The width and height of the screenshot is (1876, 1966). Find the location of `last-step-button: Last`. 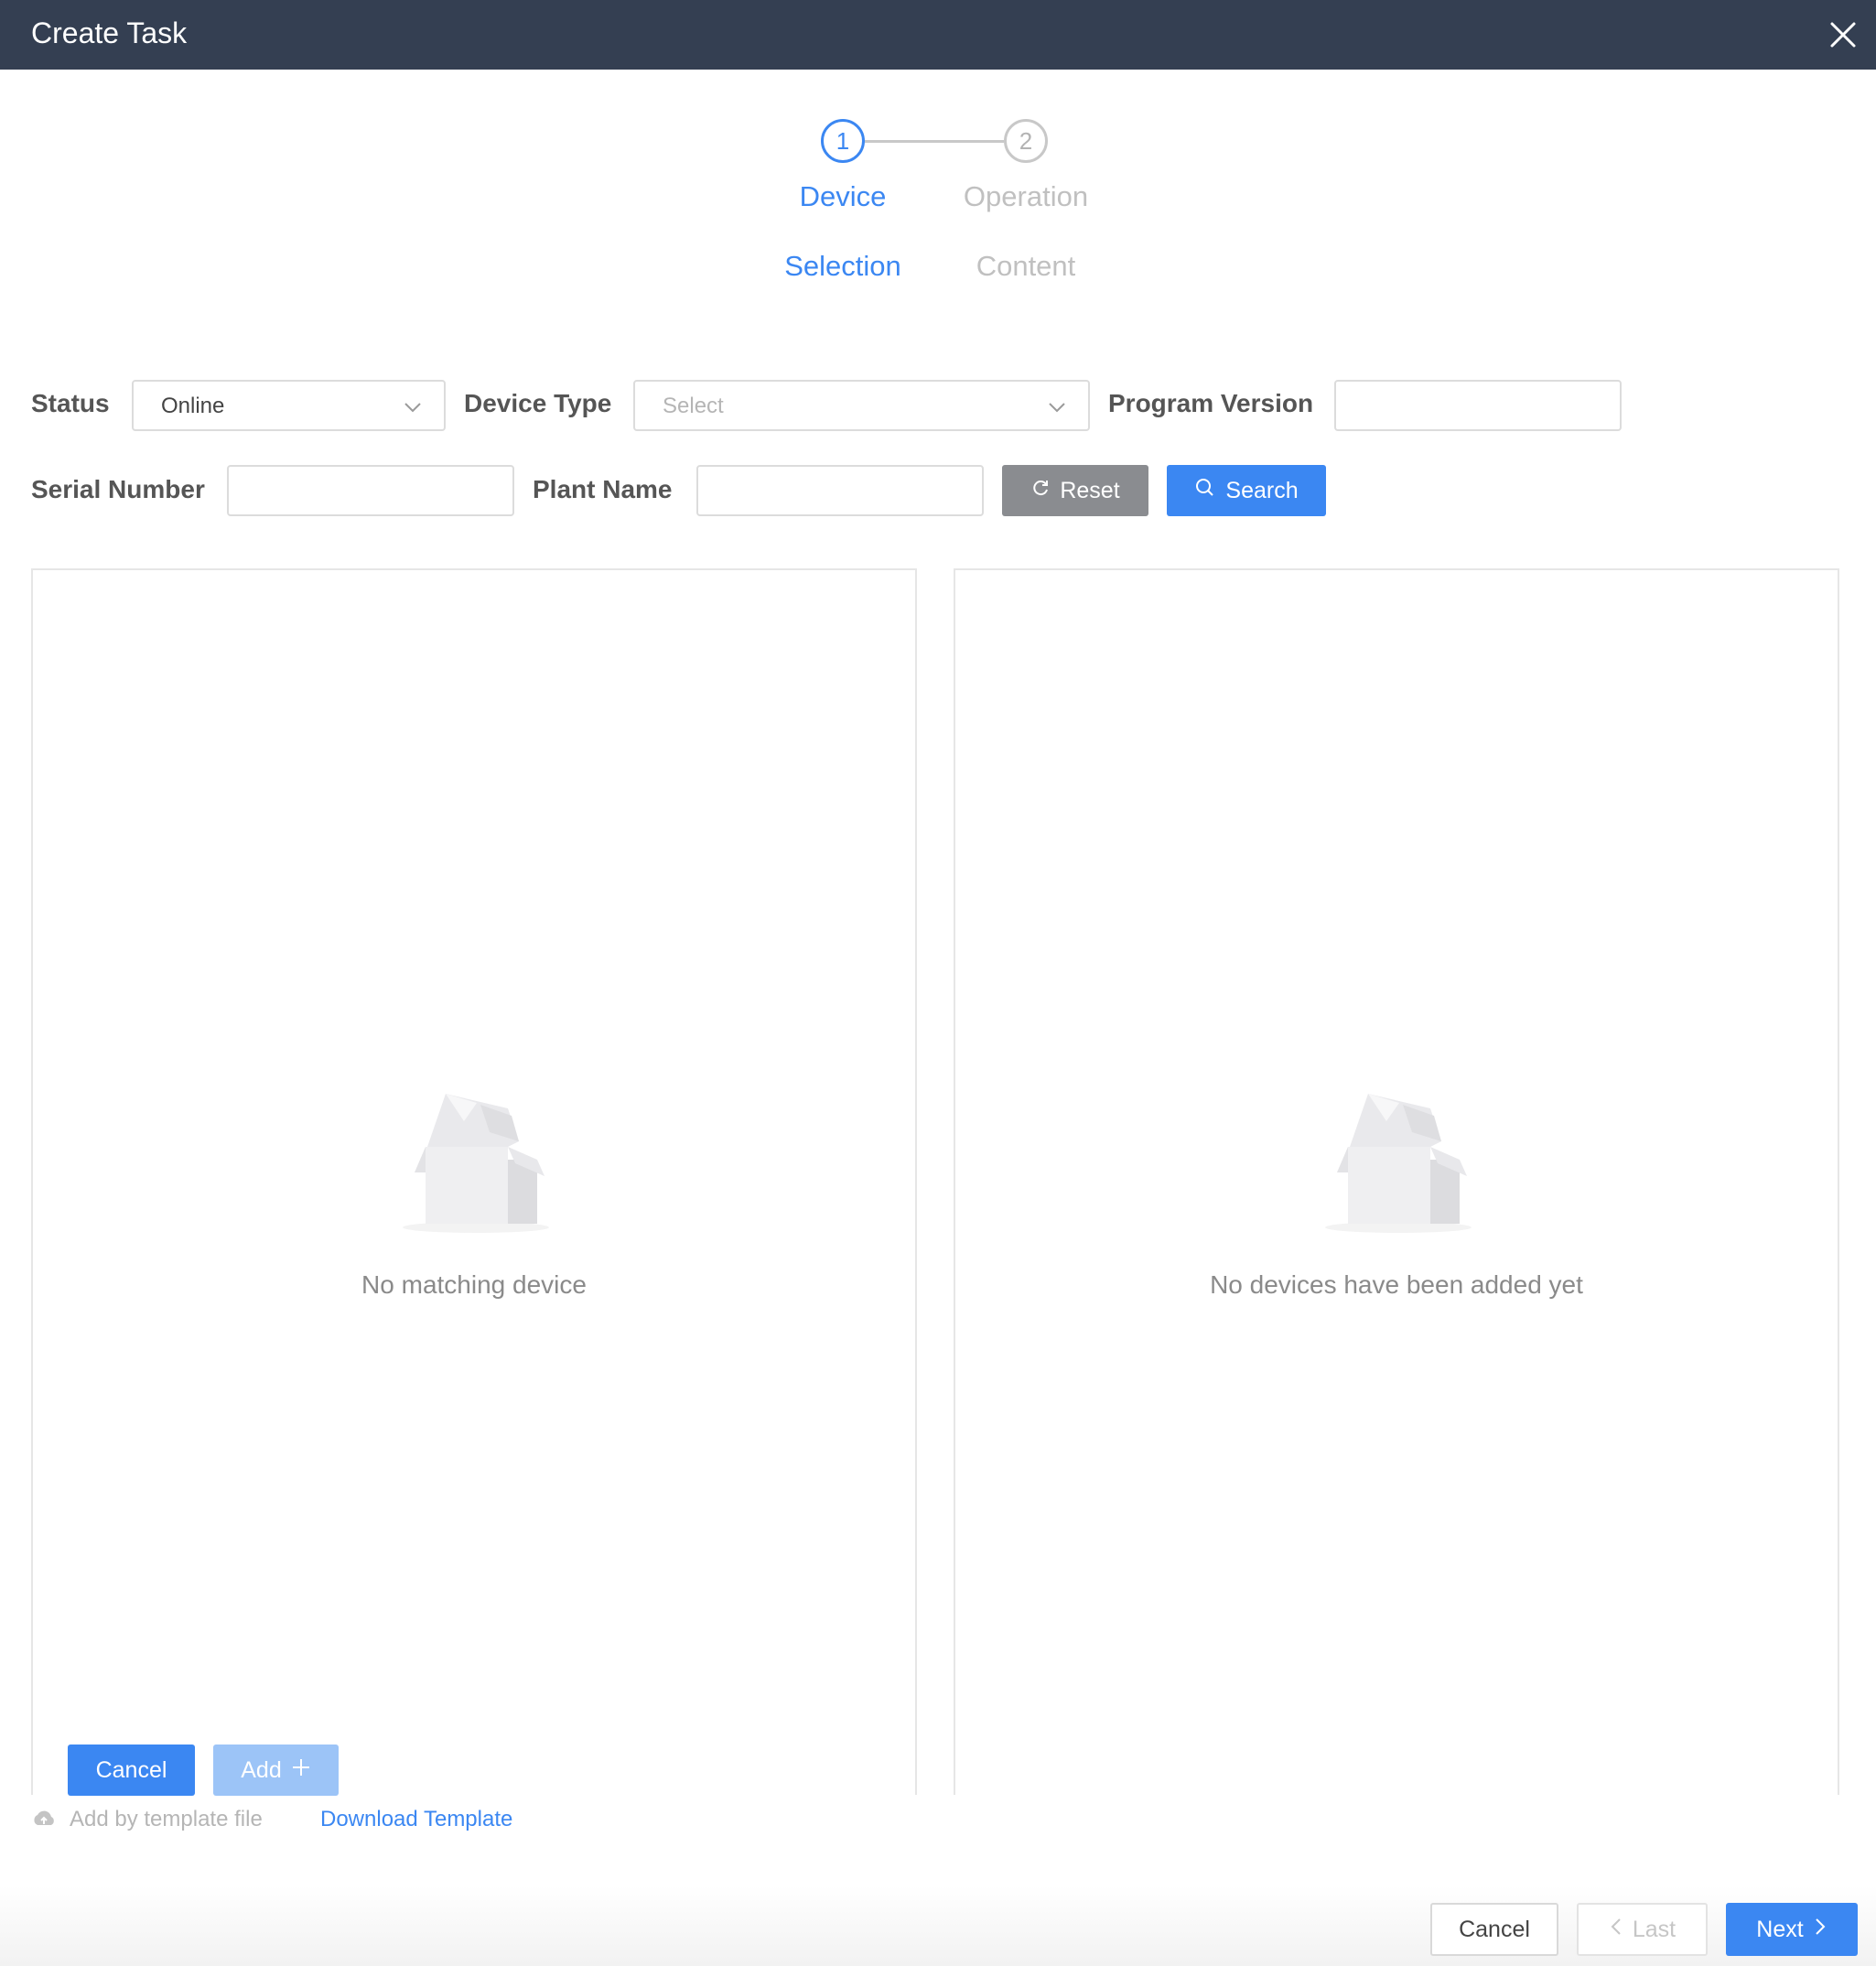

last-step-button: Last is located at coordinates (1643, 1929).